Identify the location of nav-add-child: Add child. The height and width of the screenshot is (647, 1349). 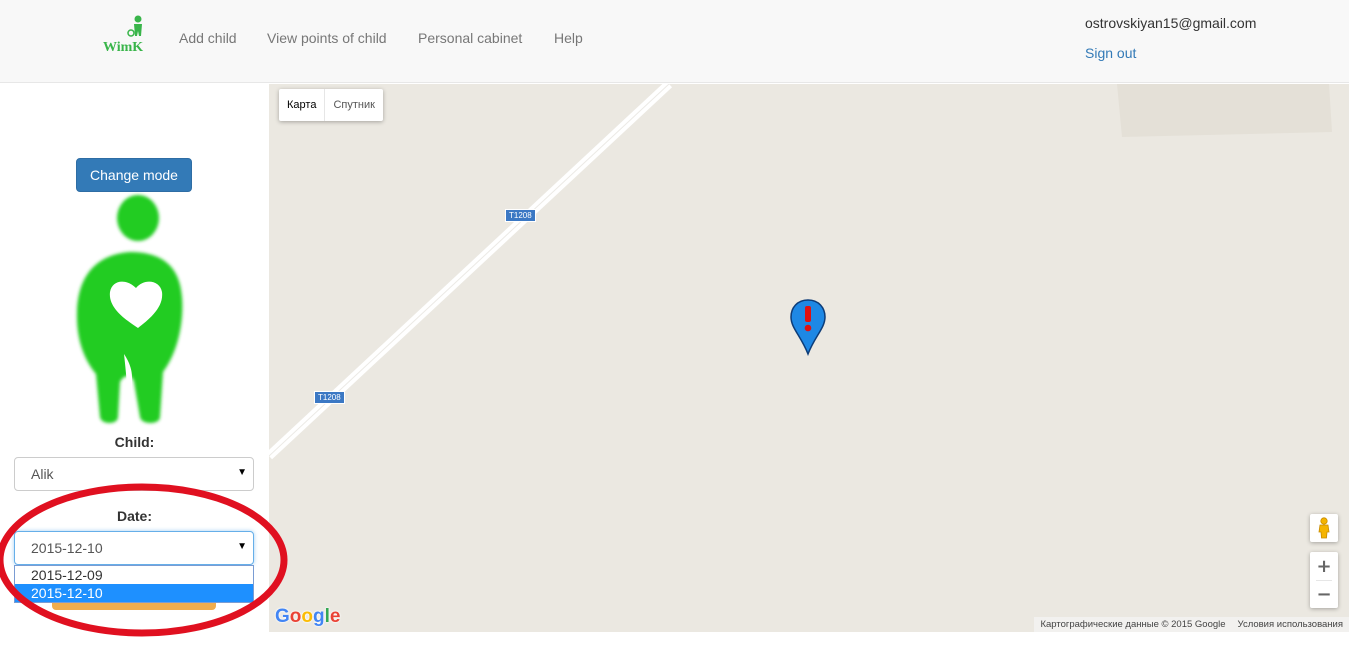
(208, 38).